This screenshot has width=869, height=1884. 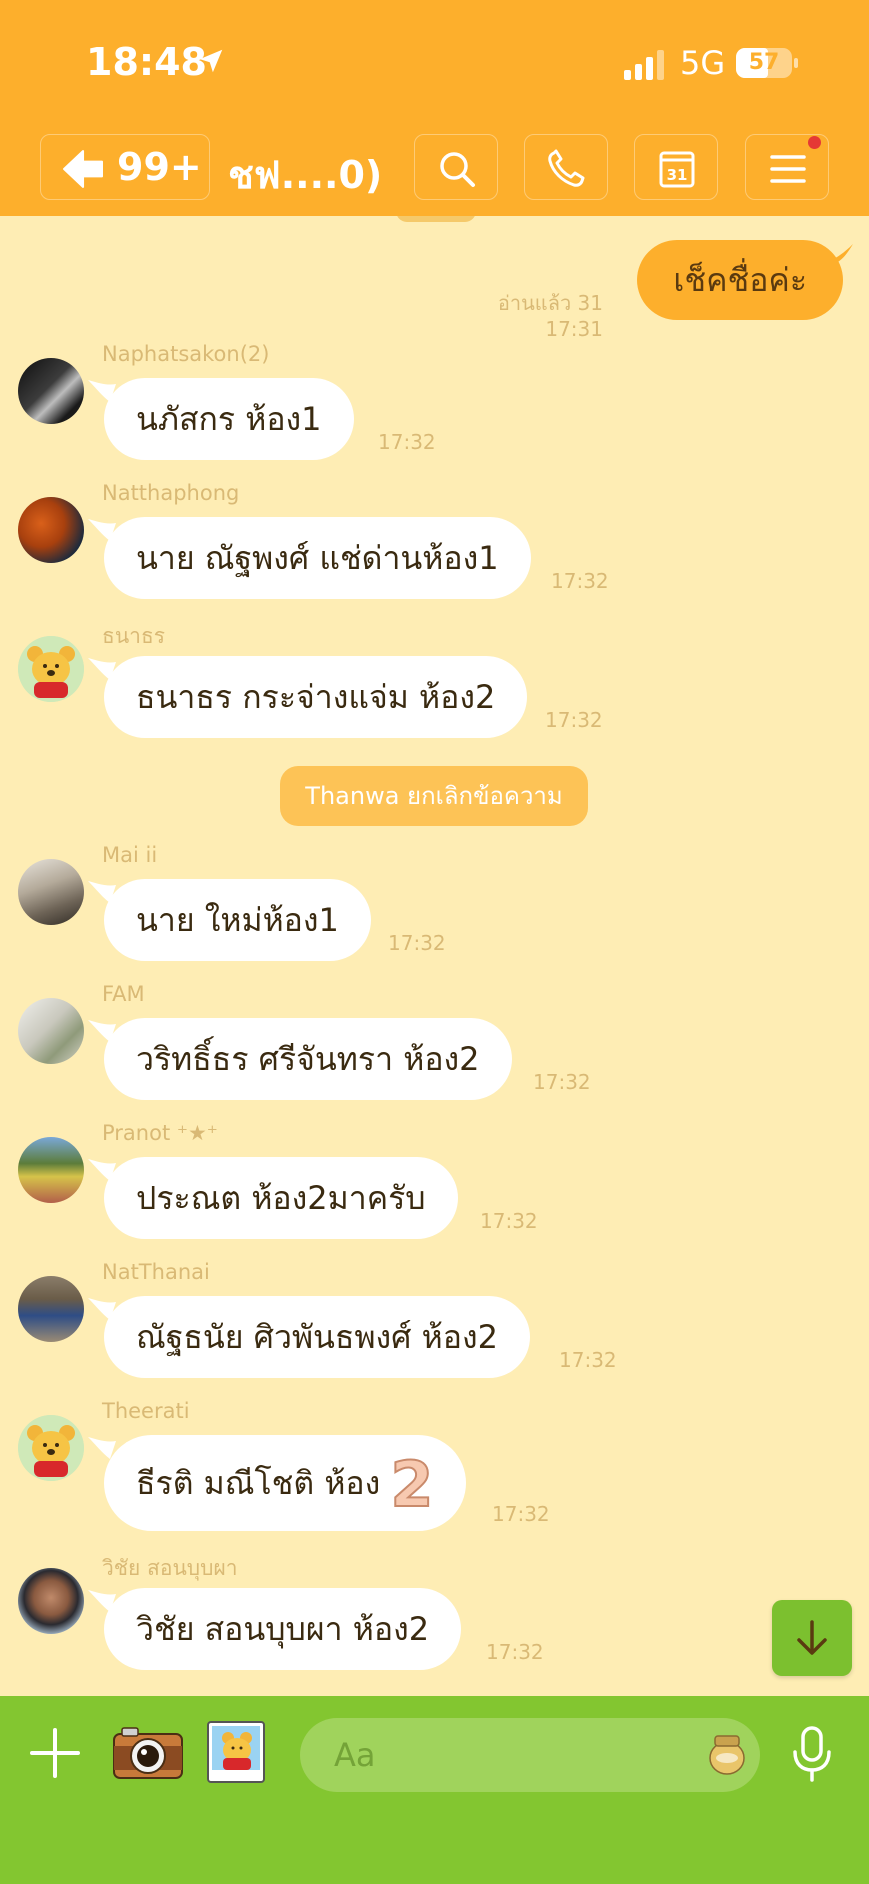 What do you see at coordinates (814, 142) in the screenshot?
I see `notification-dot` at bounding box center [814, 142].